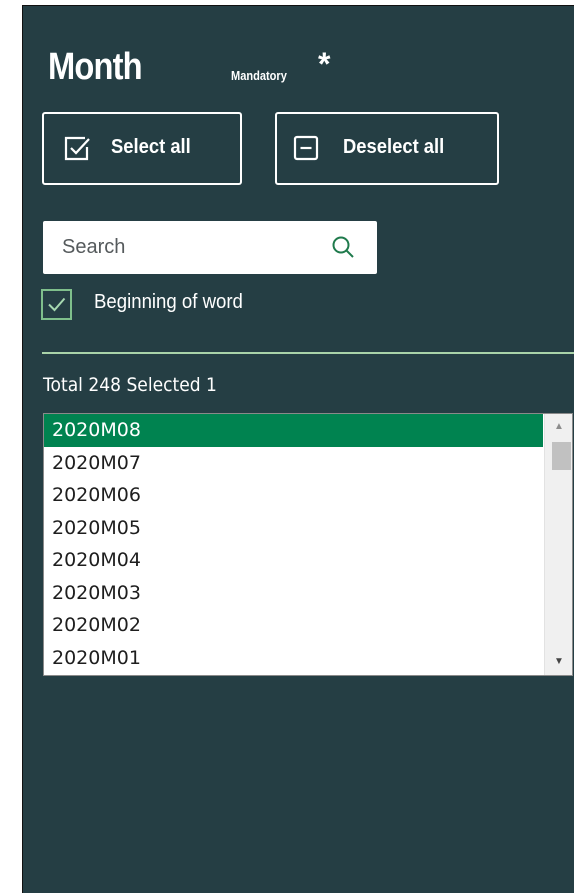  Describe the element at coordinates (306, 148) in the screenshot. I see `checkbox-minus-icon` at that location.